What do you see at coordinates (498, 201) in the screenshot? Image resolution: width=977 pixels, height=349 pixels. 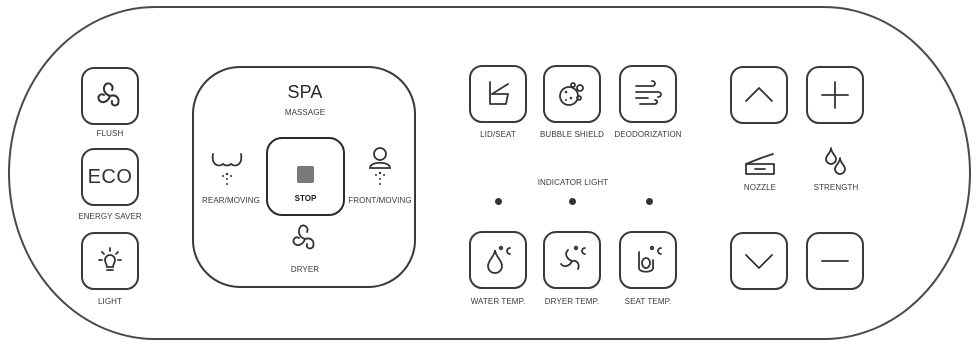 I see `water-temp-indicator` at bounding box center [498, 201].